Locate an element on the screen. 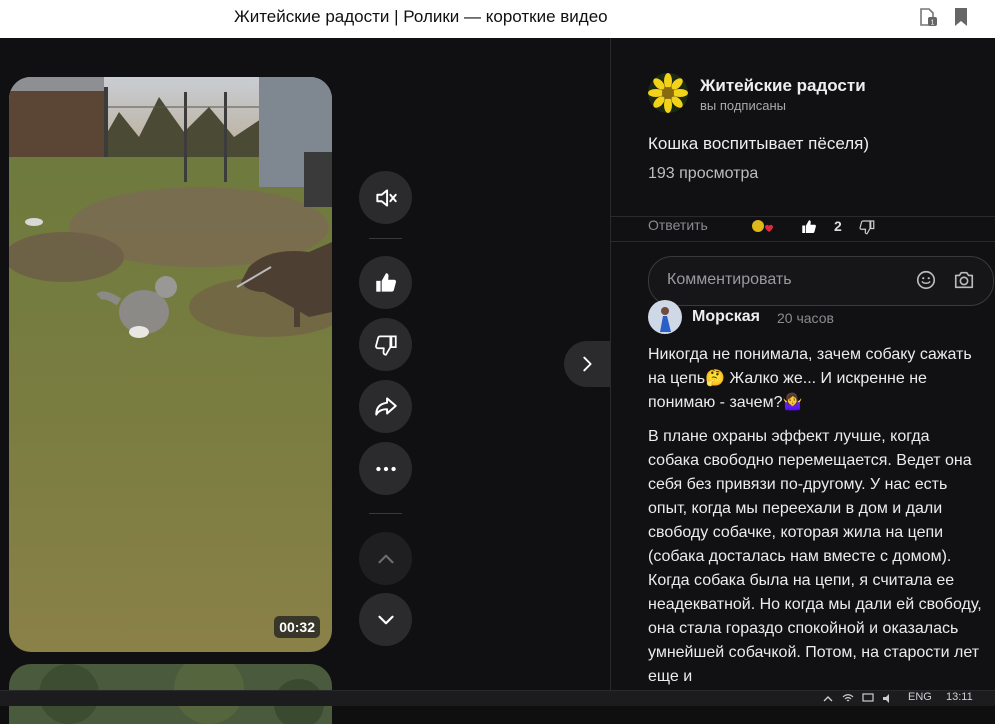 The width and height of the screenshot is (995, 724). subscription-status: вы подписаны is located at coordinates (743, 105).